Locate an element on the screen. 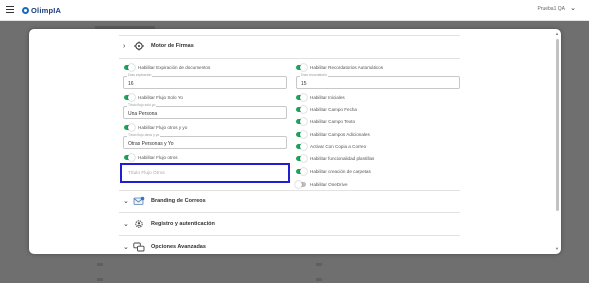 The height and width of the screenshot is (283, 589). toggle-label: Activar Con Copia a Correo is located at coordinates (338, 146).